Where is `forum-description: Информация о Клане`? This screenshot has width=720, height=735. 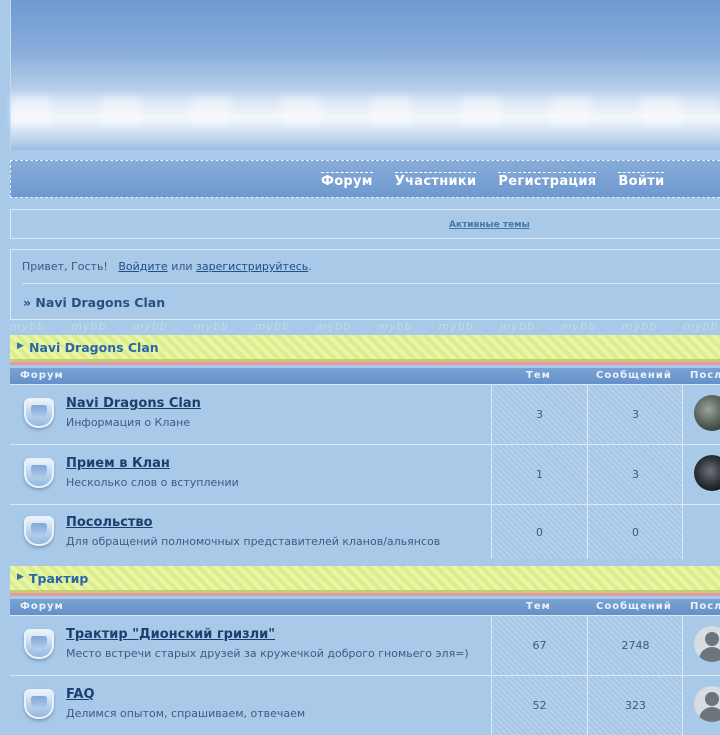 forum-description: Информация о Клане is located at coordinates (128, 422).